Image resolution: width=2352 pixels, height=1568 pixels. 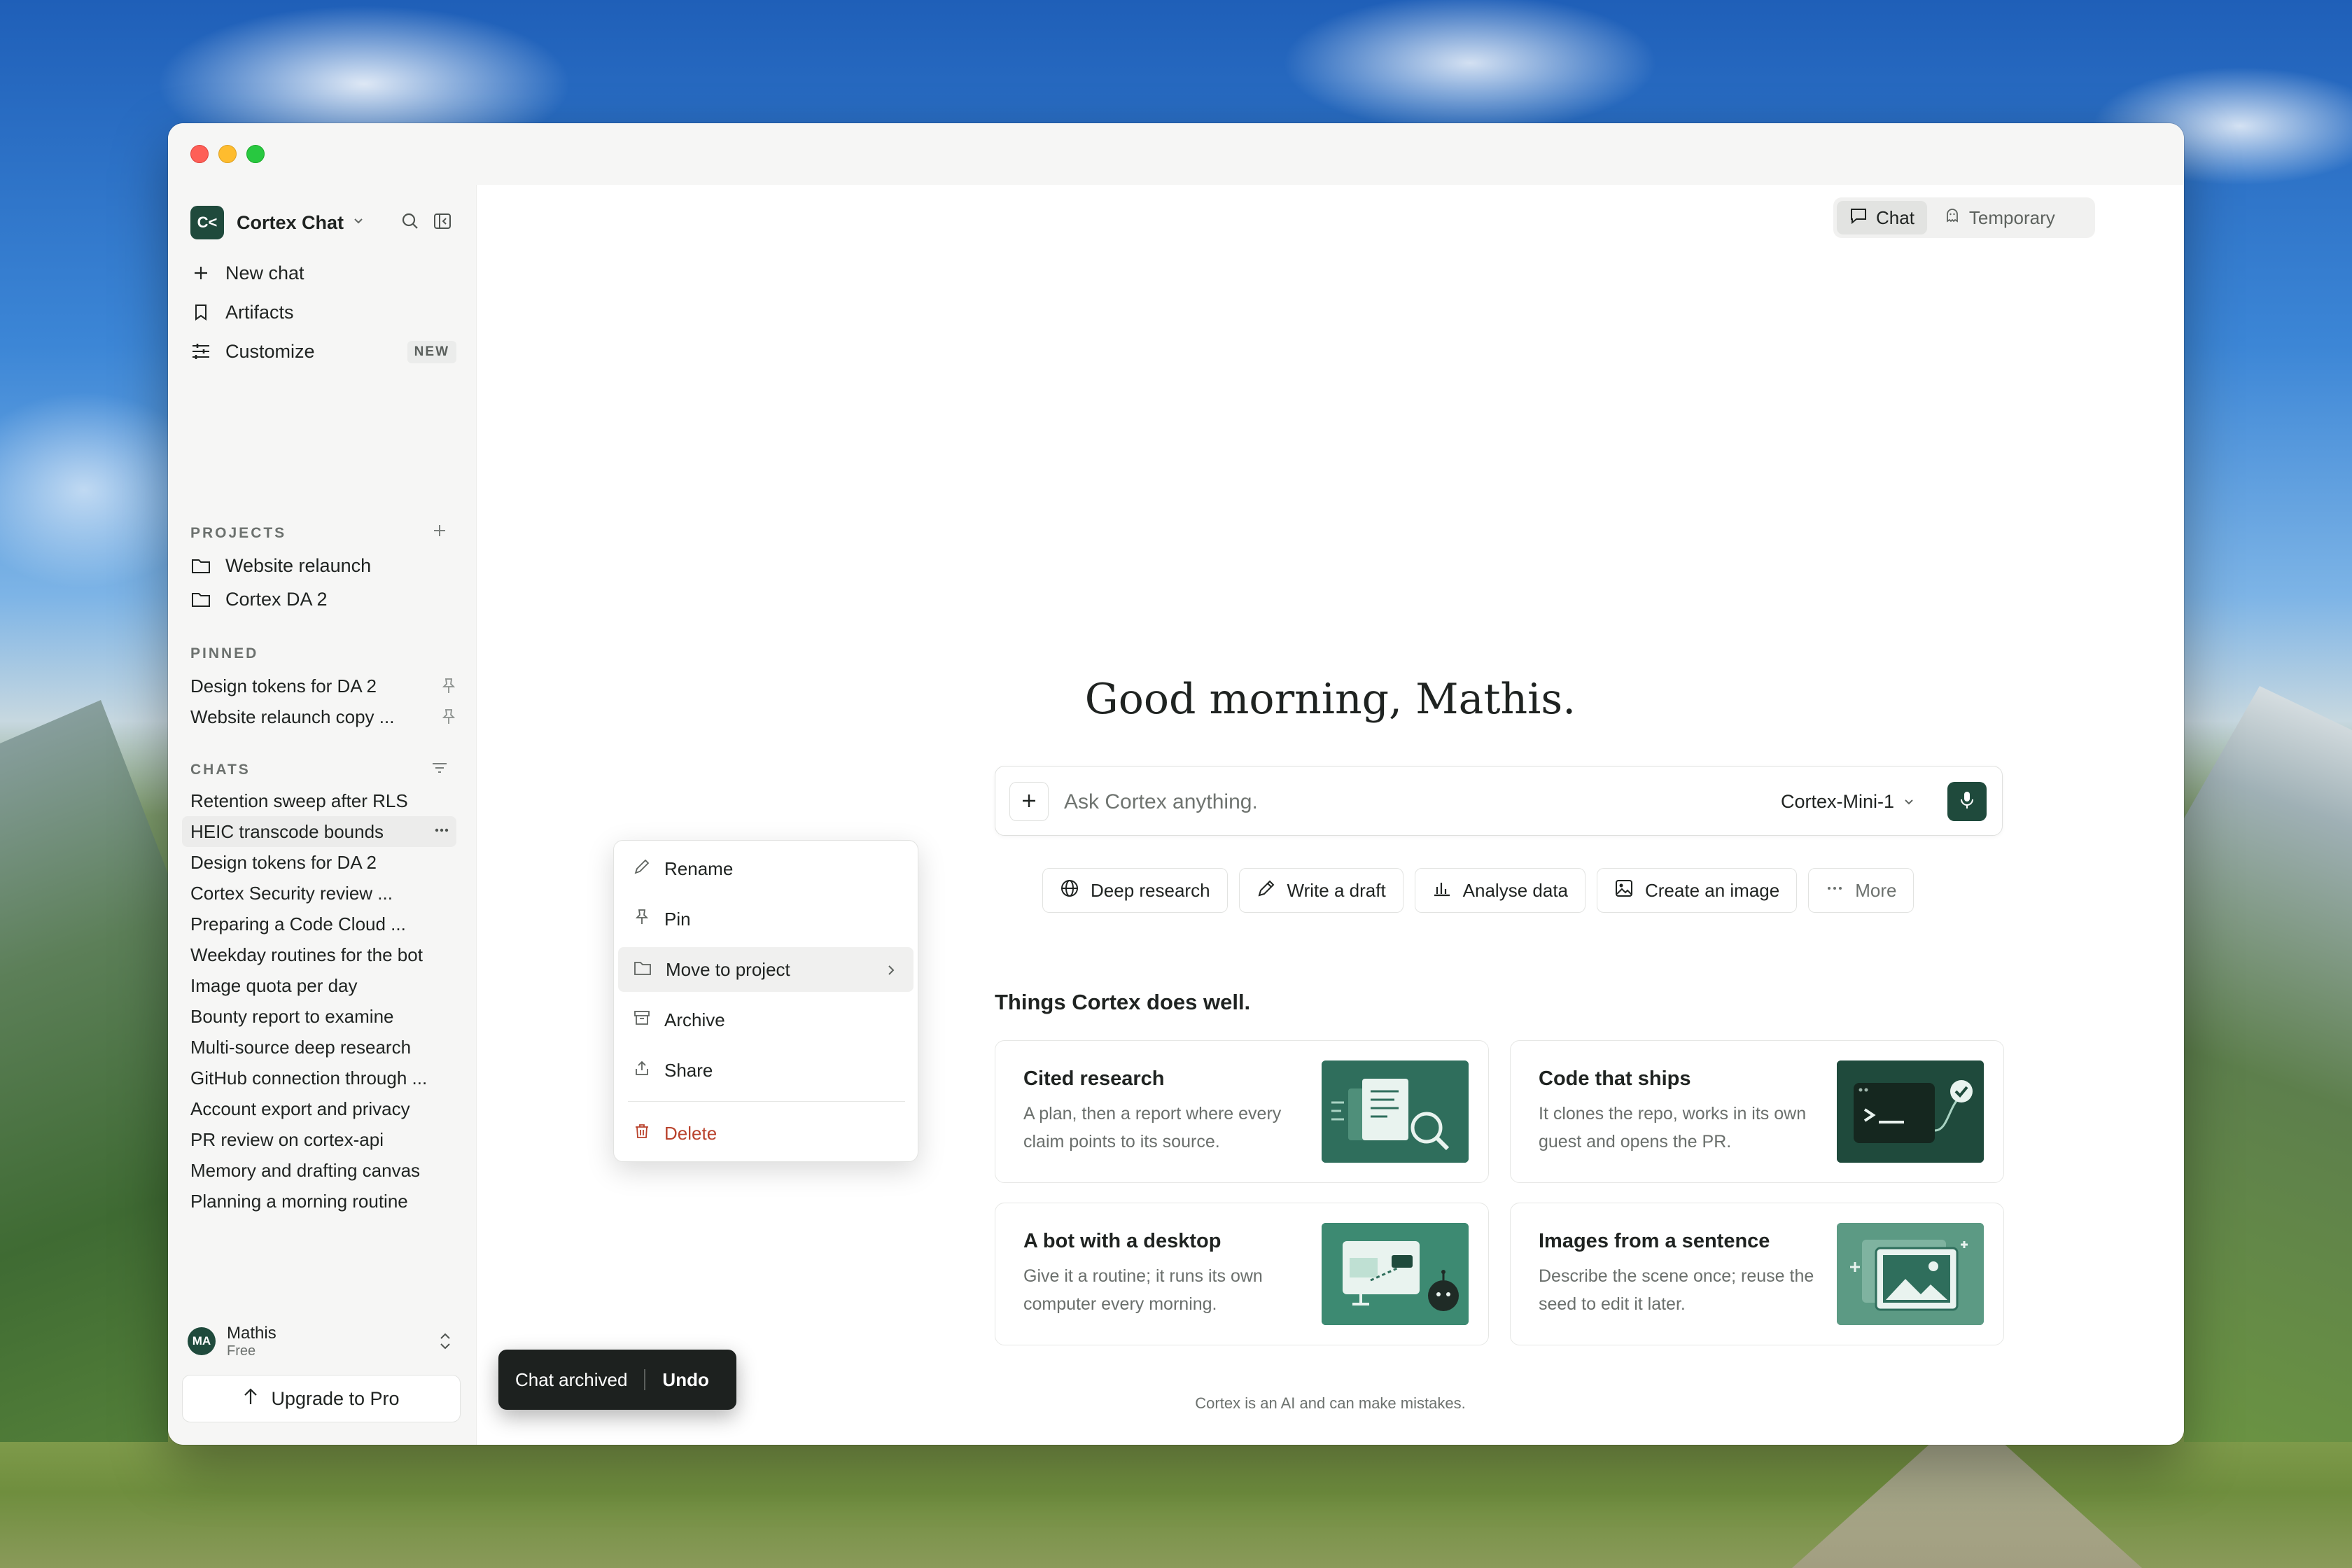 What do you see at coordinates (323, 565) in the screenshot?
I see `project-item: Website relaunch` at bounding box center [323, 565].